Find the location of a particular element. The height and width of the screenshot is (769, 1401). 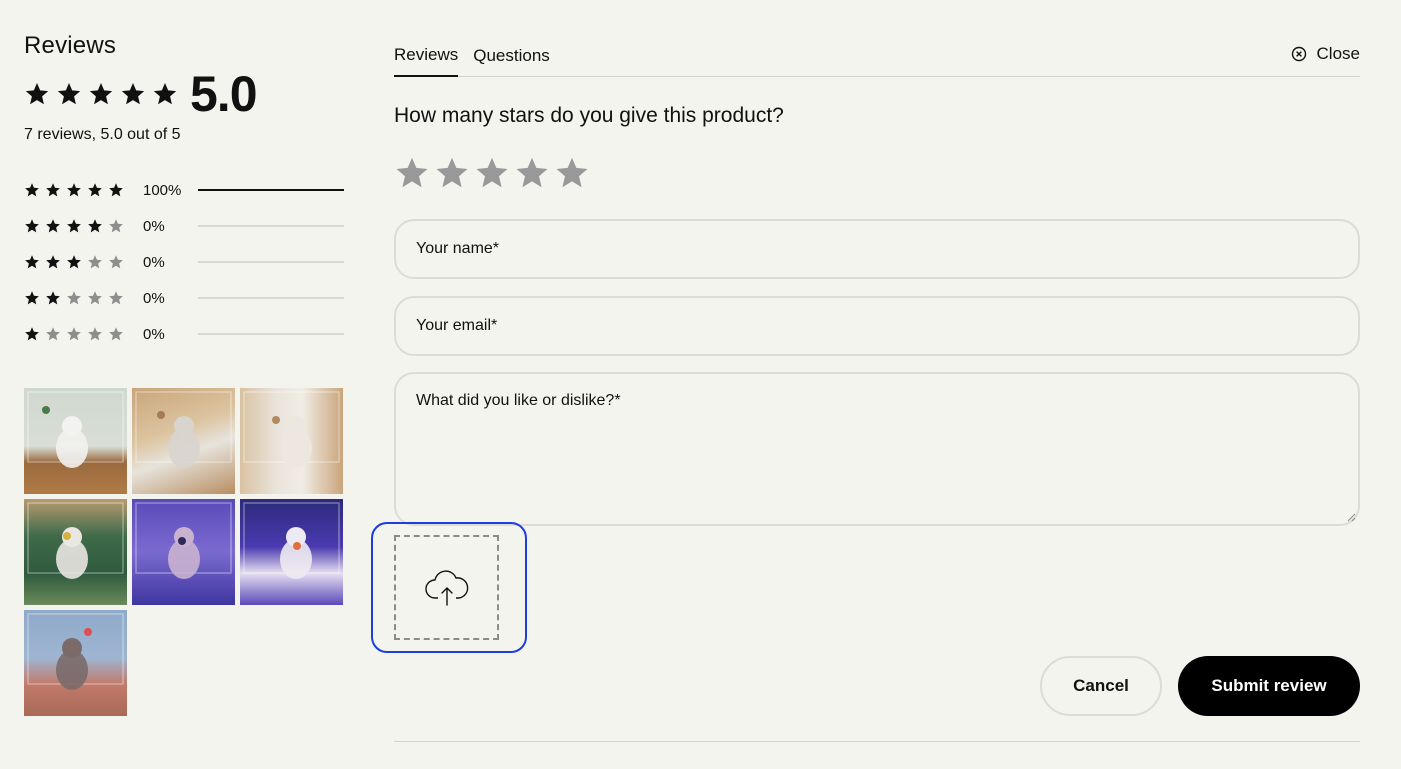

rating-distribution: 100% 0% 0% 0% 0% is located at coordinates (184, 262).